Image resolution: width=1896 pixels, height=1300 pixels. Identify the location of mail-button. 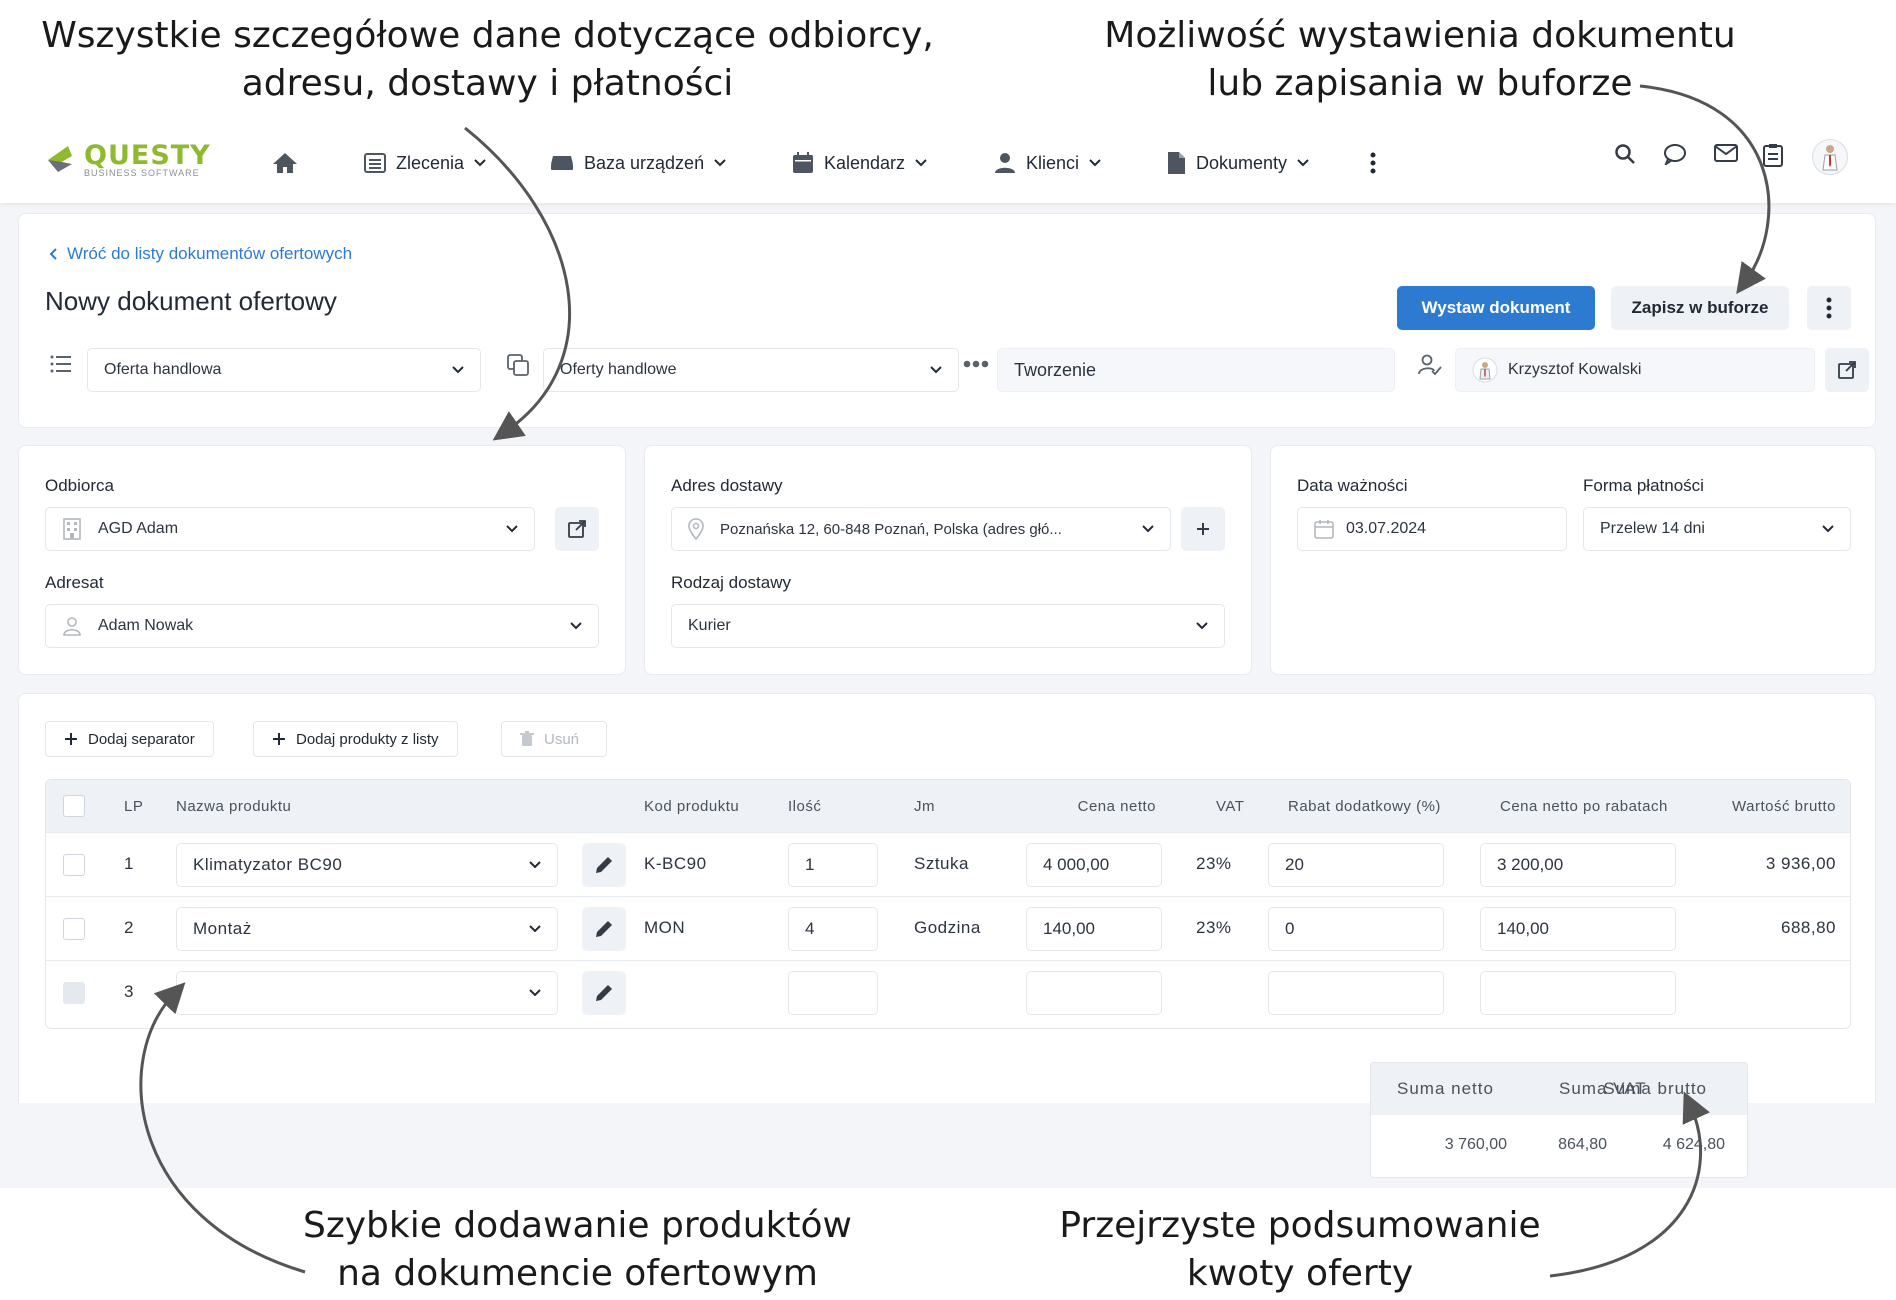
(1726, 153).